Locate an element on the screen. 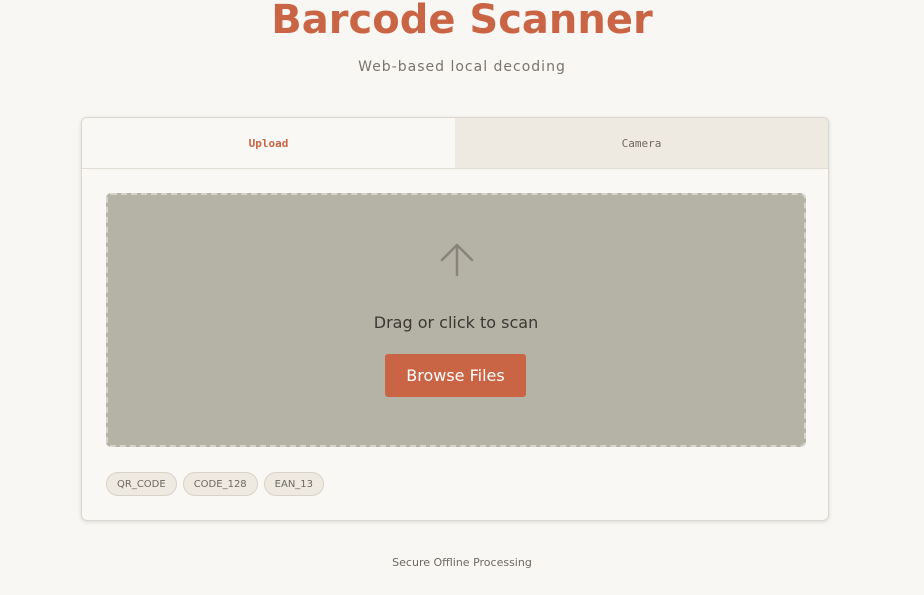  page-subtitle: Web-based local decoding is located at coordinates (462, 67).